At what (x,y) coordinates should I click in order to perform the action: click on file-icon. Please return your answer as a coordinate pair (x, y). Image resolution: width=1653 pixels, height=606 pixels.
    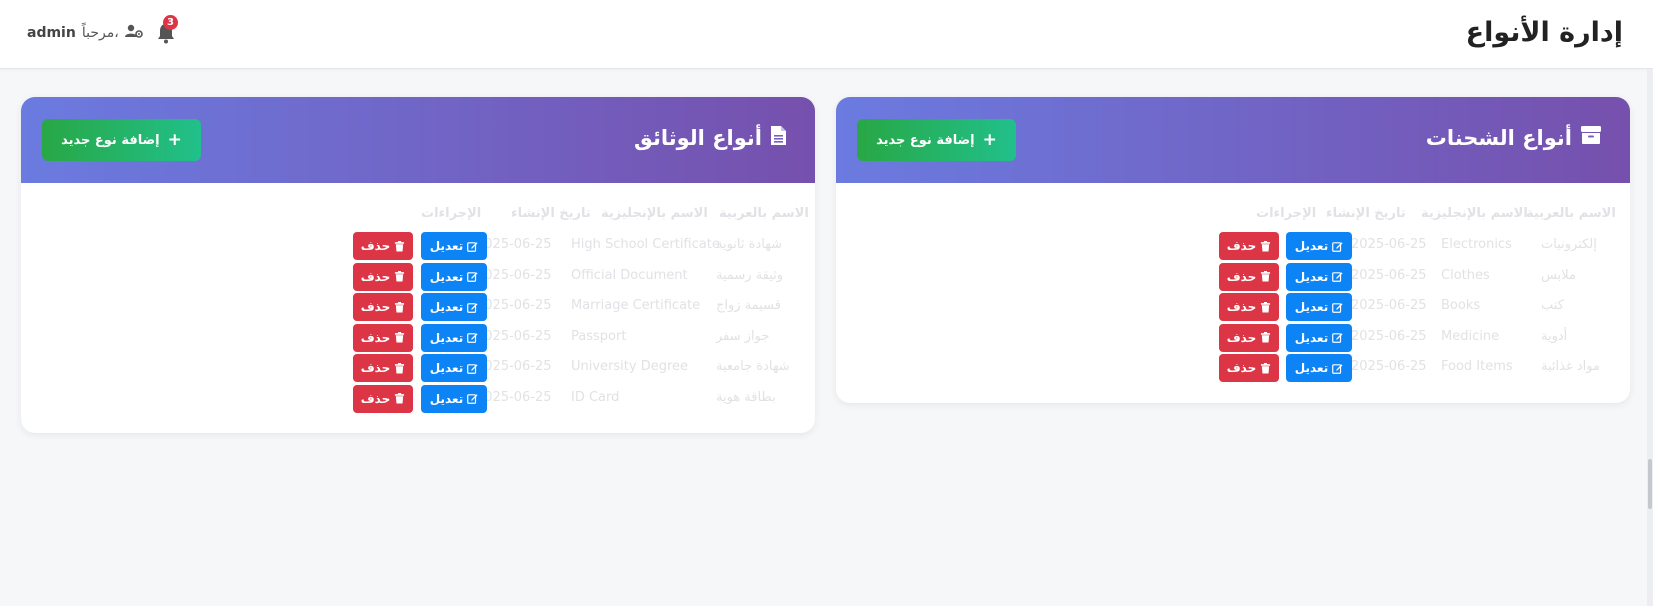
    Looking at the image, I should click on (778, 138).